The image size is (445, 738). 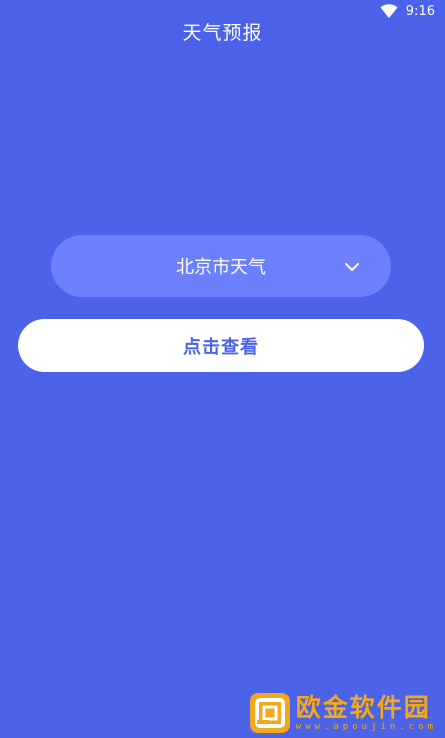 I want to click on chevron-down-icon, so click(x=352, y=267).